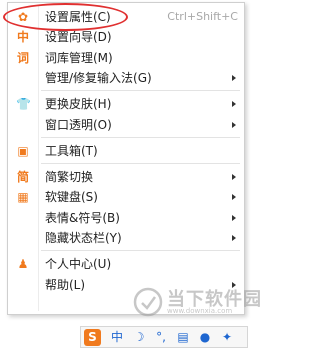 The height and width of the screenshot is (352, 320). Describe the element at coordinates (126, 177) in the screenshot. I see `menu-item-8: 简 简繁切换` at that location.